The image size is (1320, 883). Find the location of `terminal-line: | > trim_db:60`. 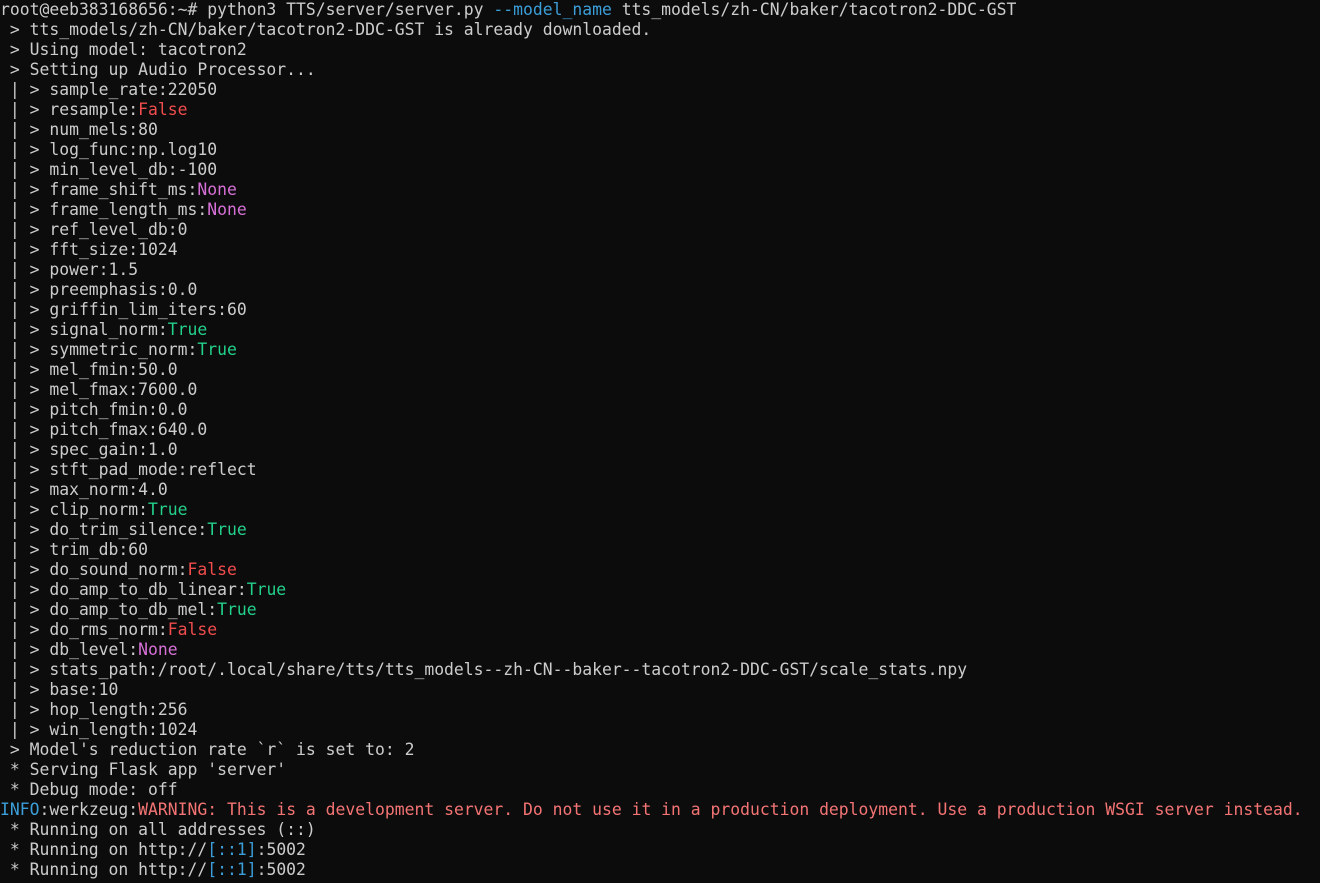

terminal-line: | > trim_db:60 is located at coordinates (651, 550).